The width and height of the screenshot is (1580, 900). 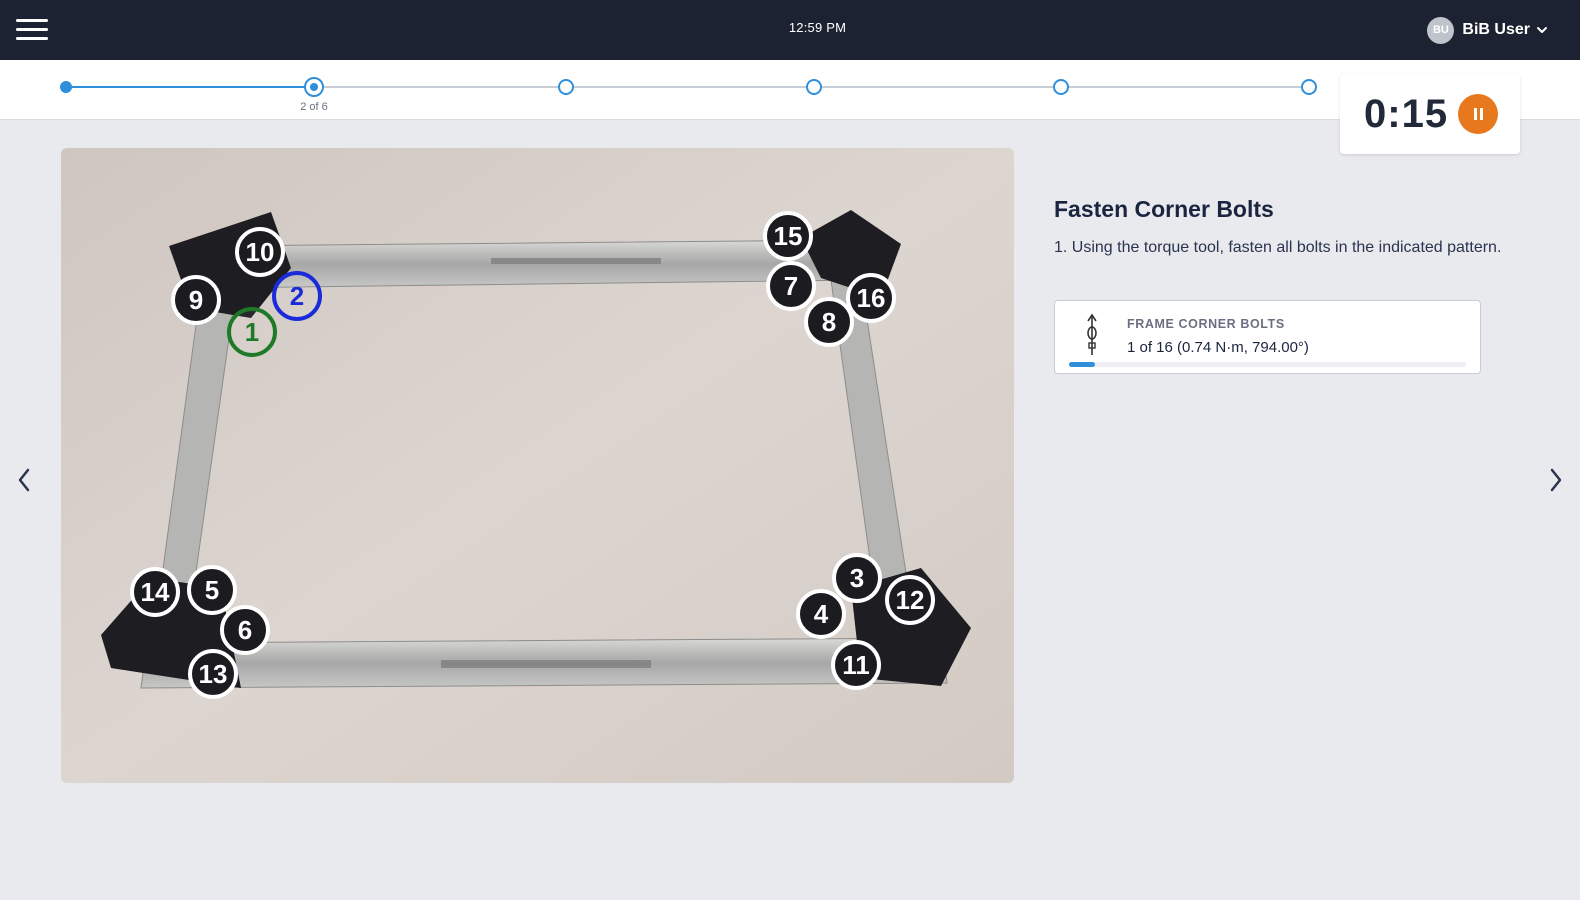 I want to click on step-track-fill, so click(x=190, y=87).